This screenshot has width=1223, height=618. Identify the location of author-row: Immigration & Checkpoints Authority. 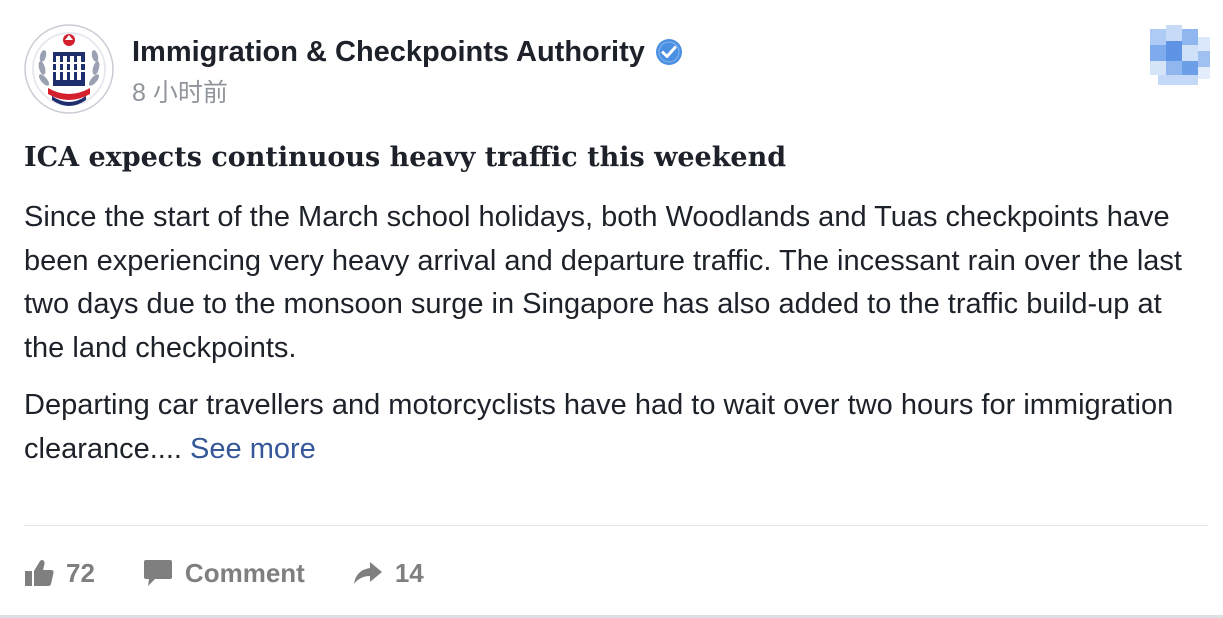
(407, 52).